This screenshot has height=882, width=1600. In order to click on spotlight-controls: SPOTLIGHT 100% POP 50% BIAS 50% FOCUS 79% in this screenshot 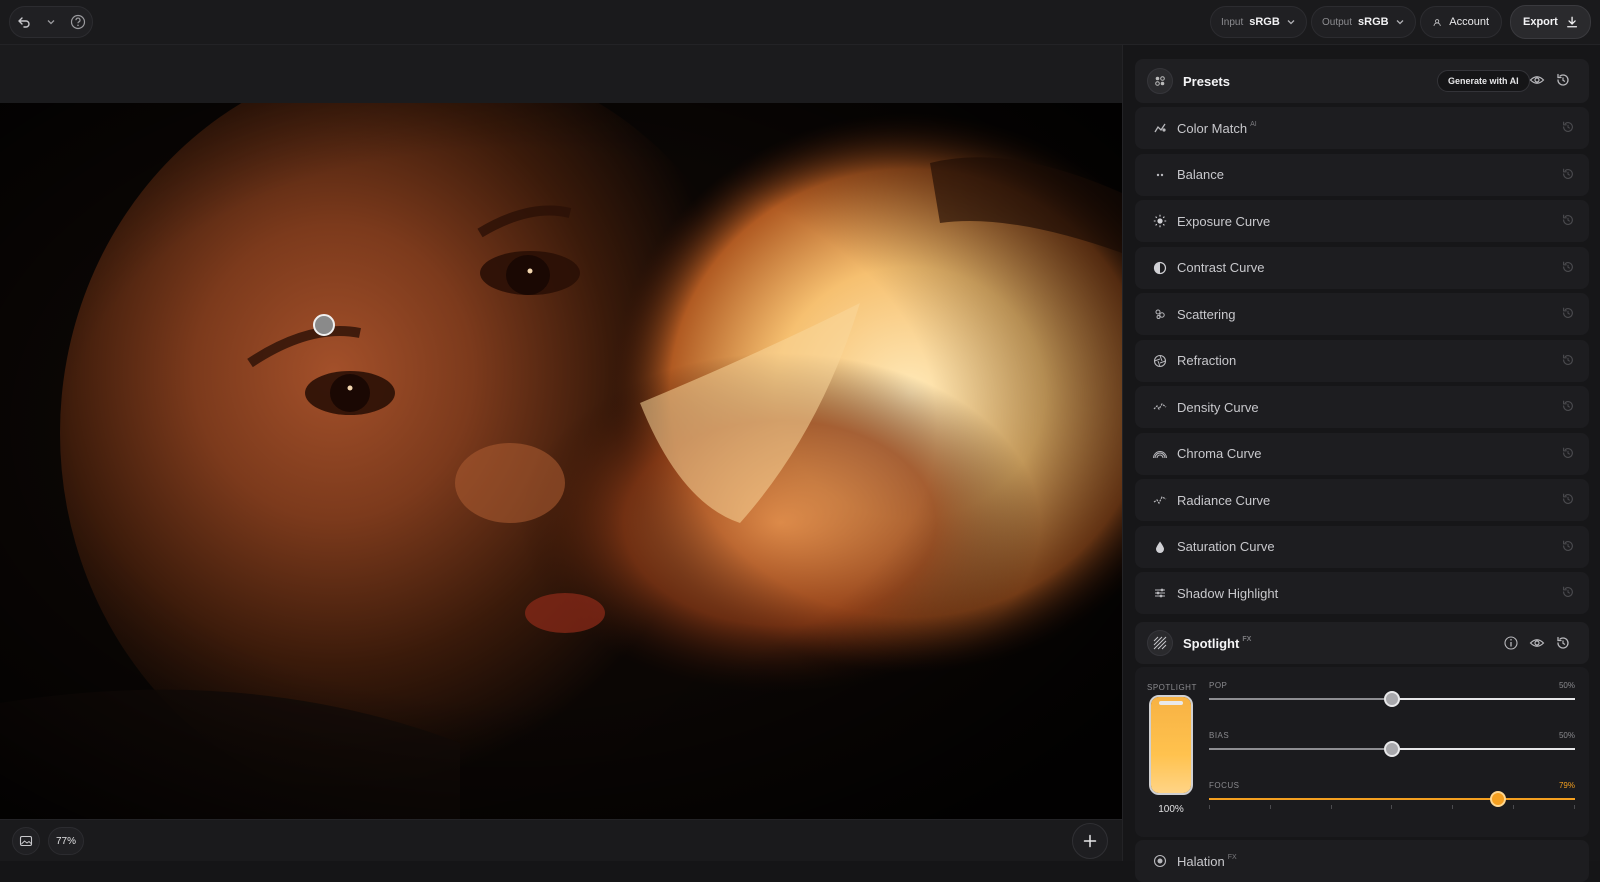, I will do `click(1362, 752)`.